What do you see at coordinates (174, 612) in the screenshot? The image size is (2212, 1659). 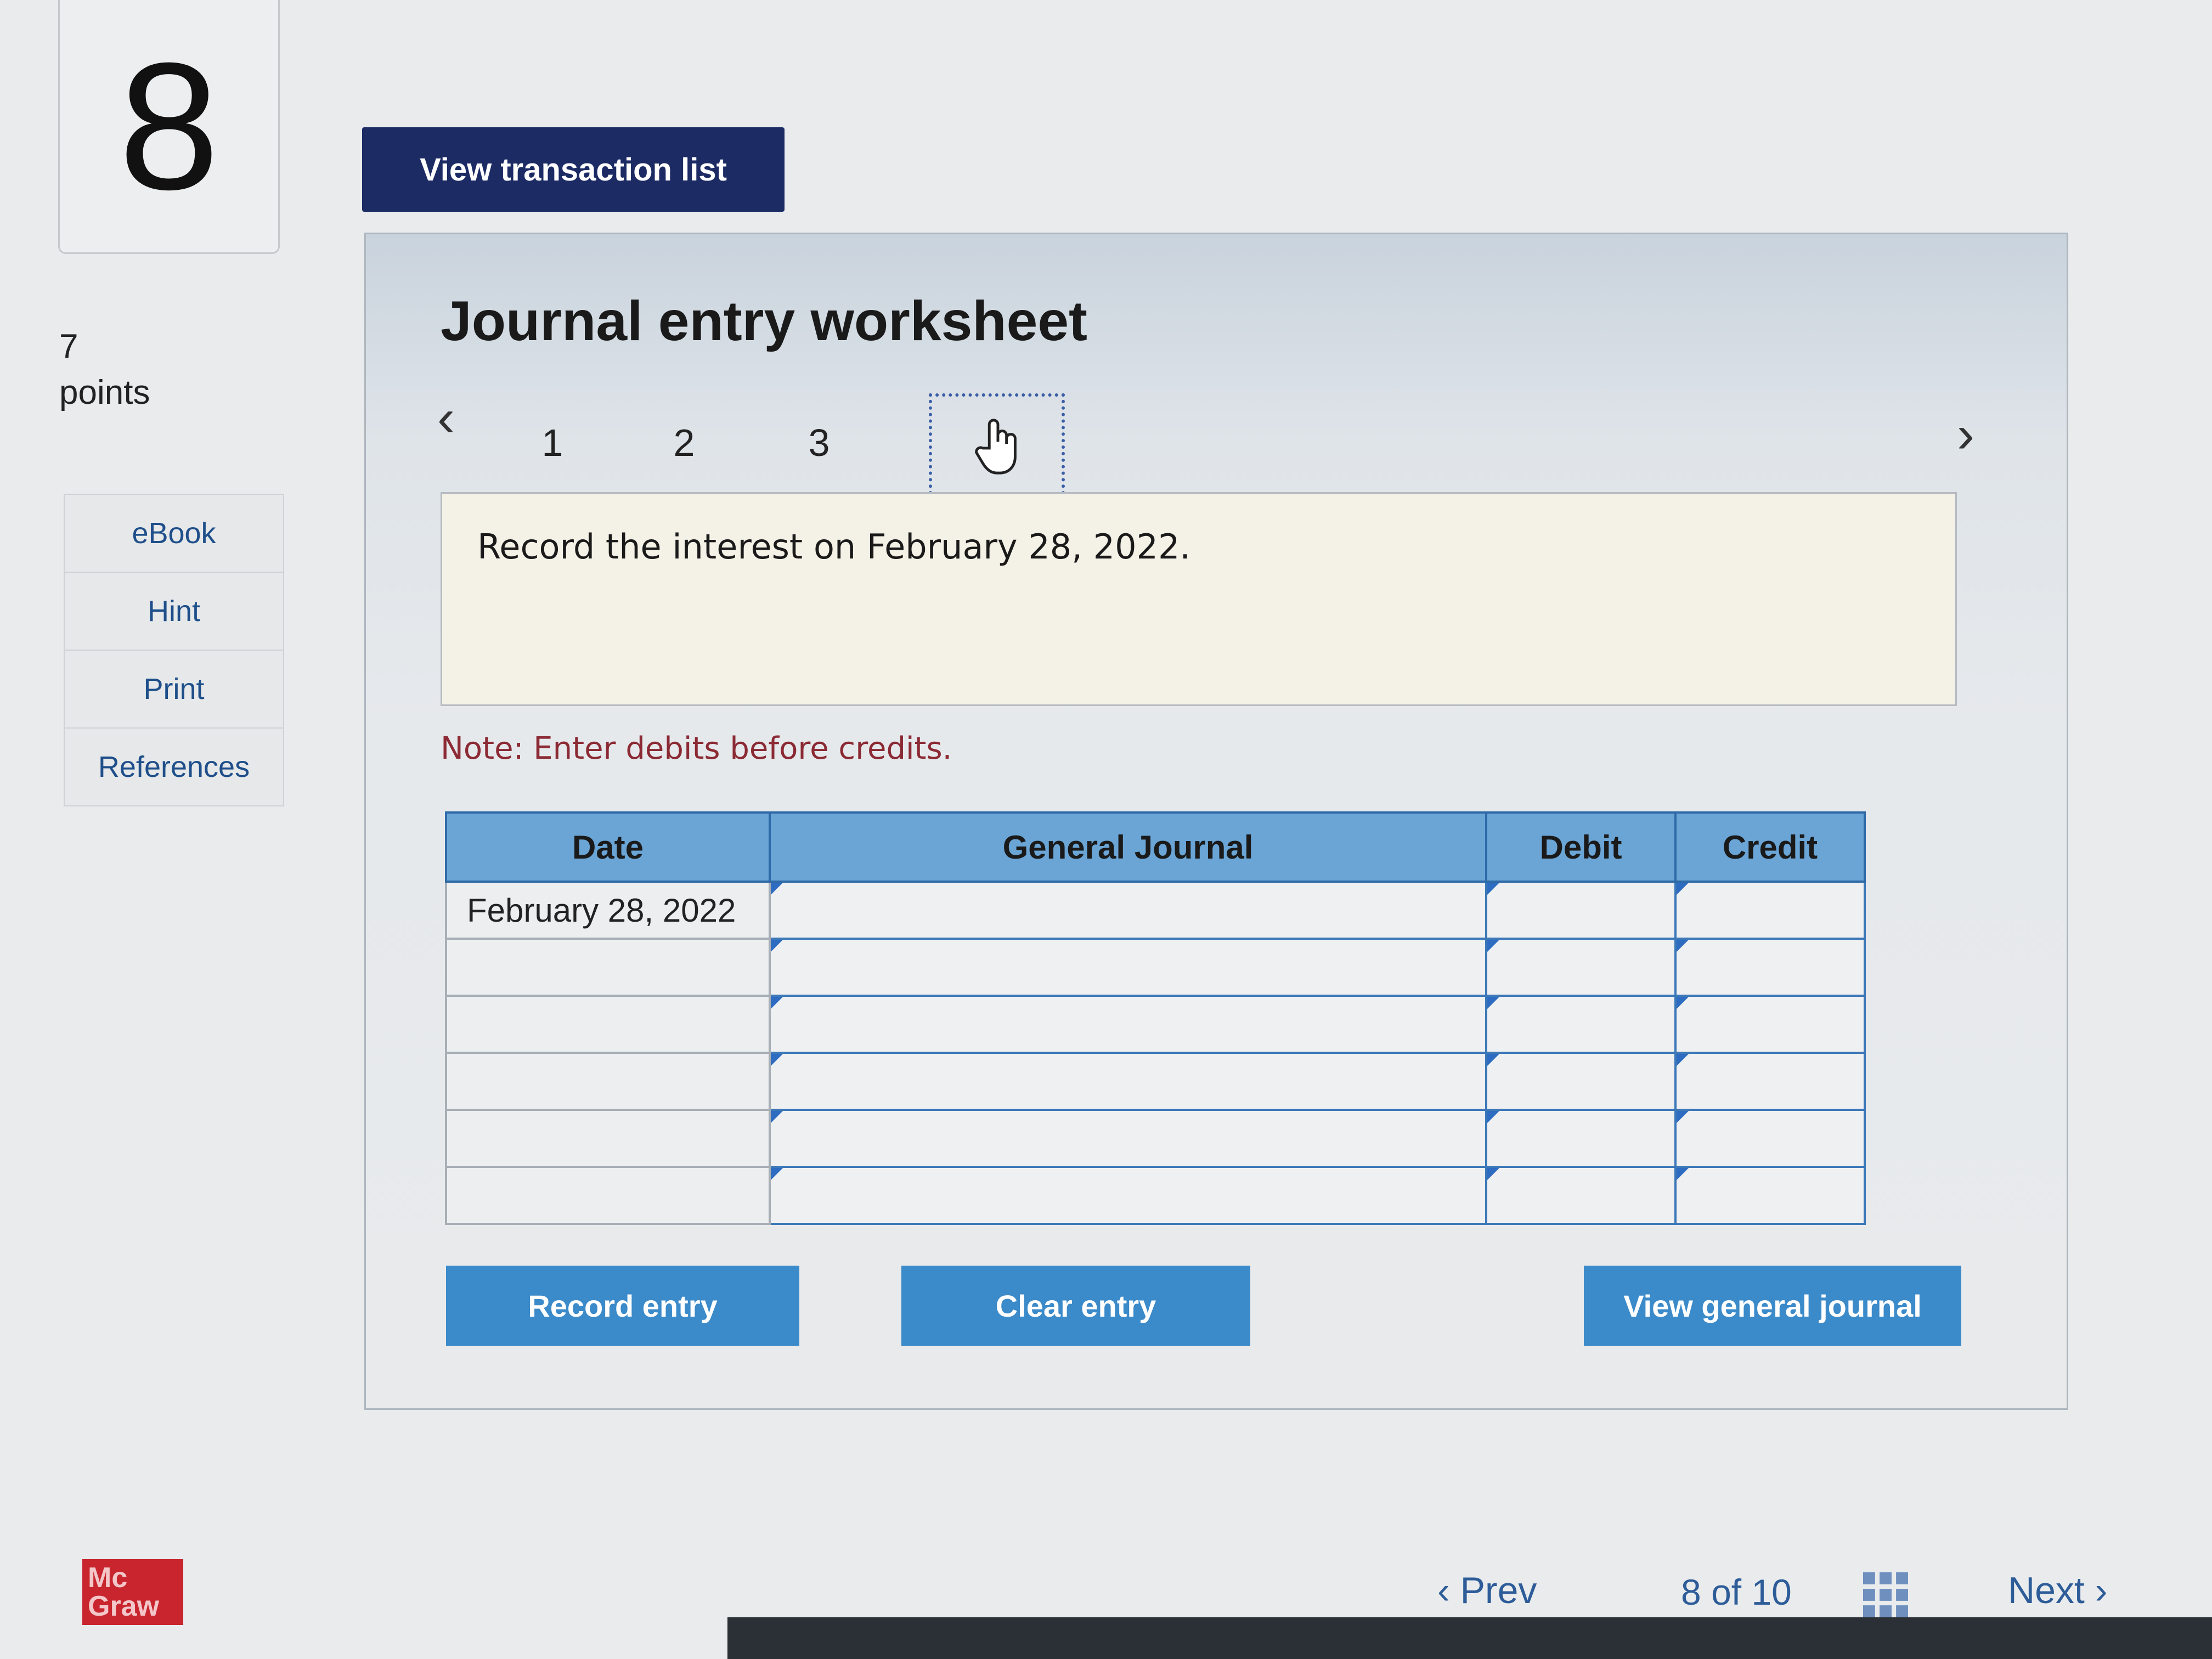 I see `hint-link: Hint` at bounding box center [174, 612].